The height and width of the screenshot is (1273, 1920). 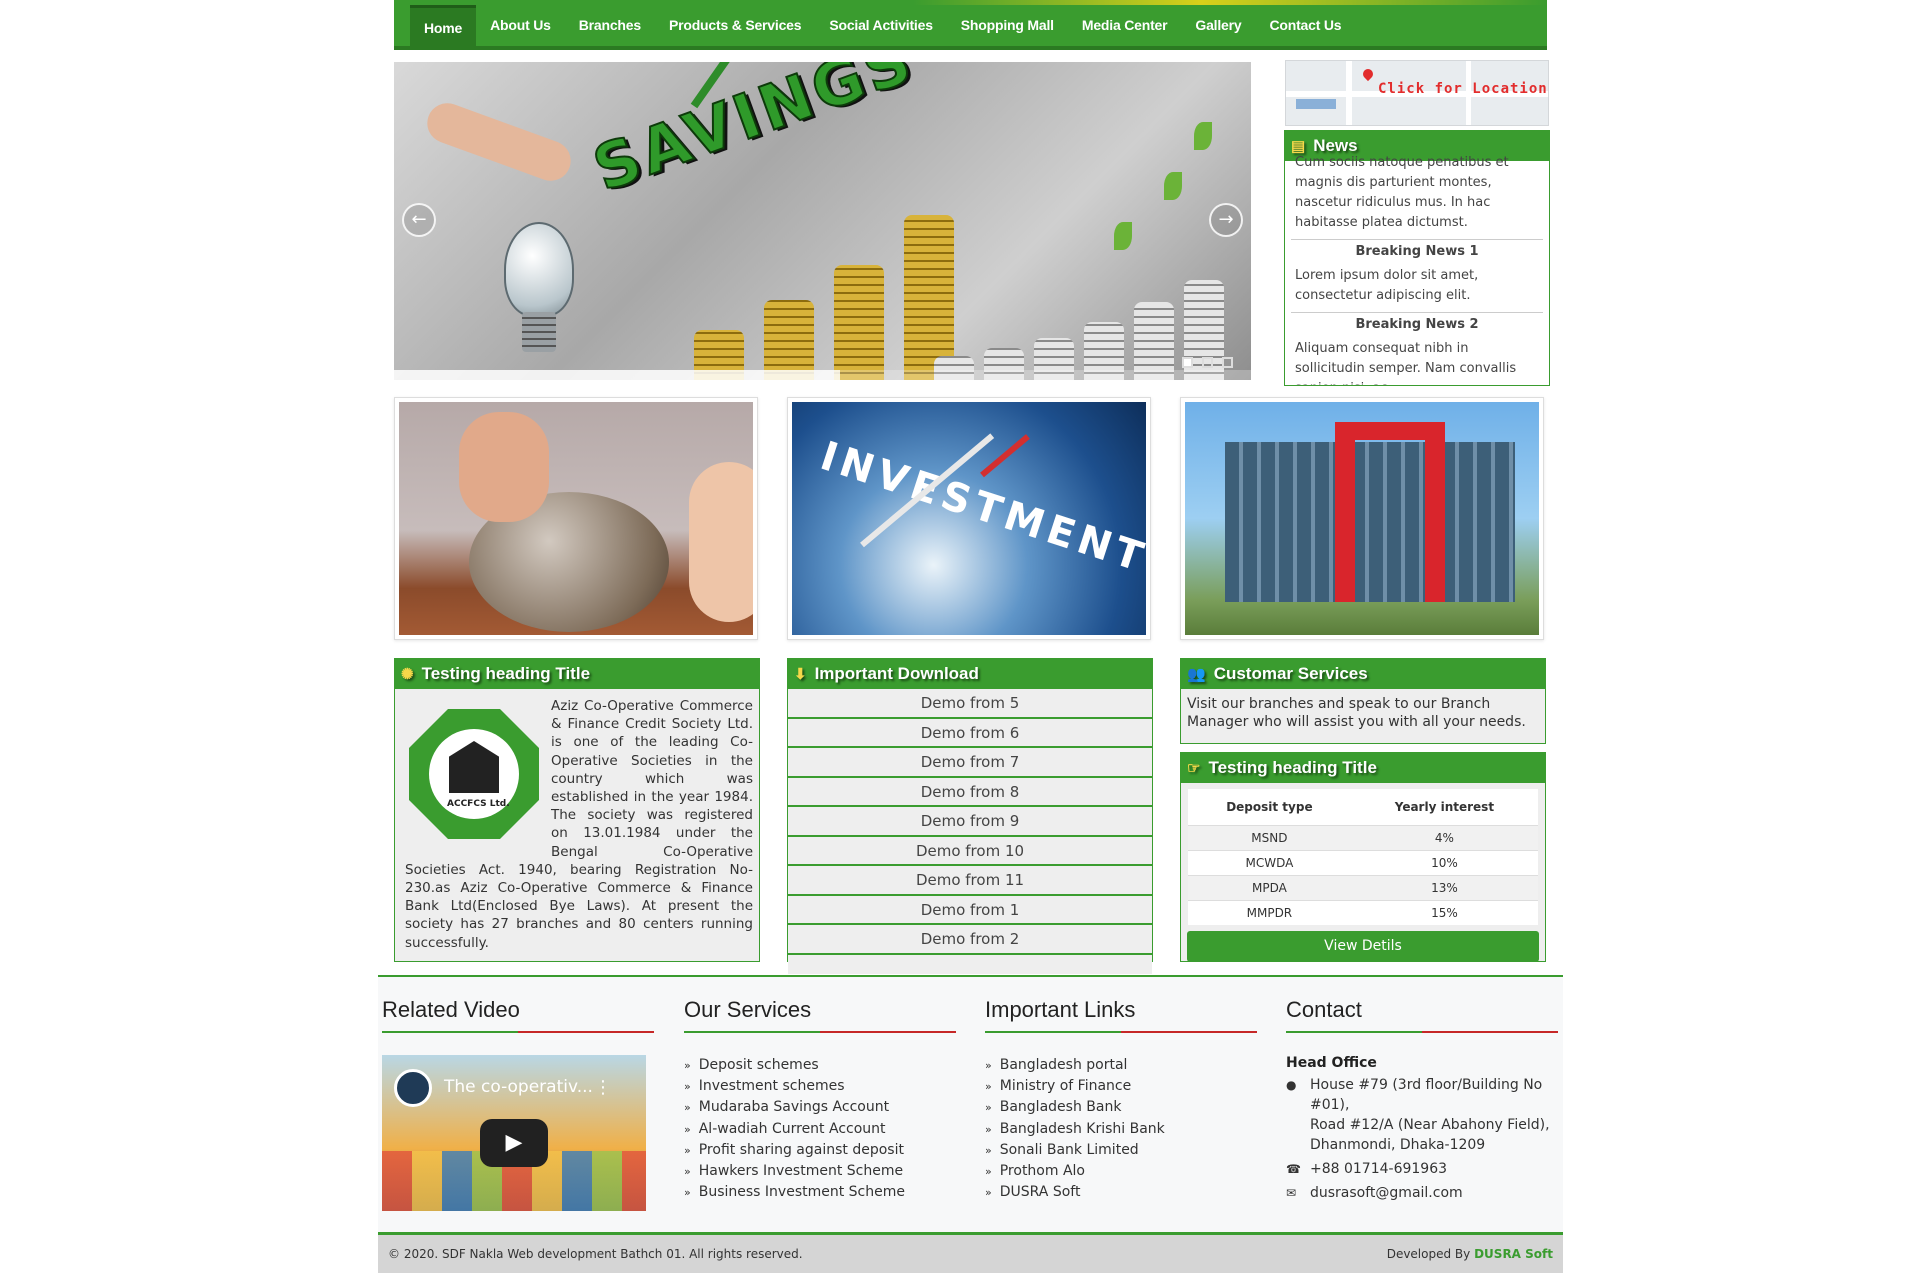 What do you see at coordinates (617, 375) in the screenshot?
I see `slider-progress-fill` at bounding box center [617, 375].